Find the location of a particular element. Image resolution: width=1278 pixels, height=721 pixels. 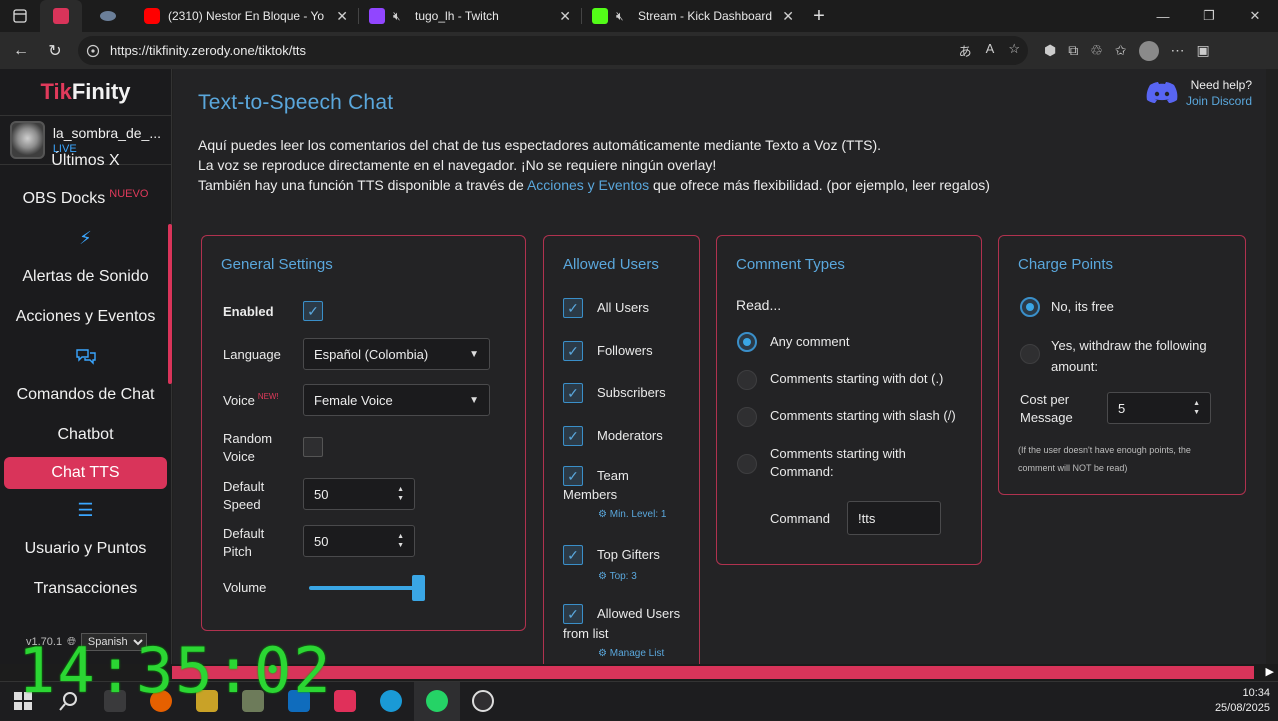

enabled-checkbox: ✓ is located at coordinates (313, 311).